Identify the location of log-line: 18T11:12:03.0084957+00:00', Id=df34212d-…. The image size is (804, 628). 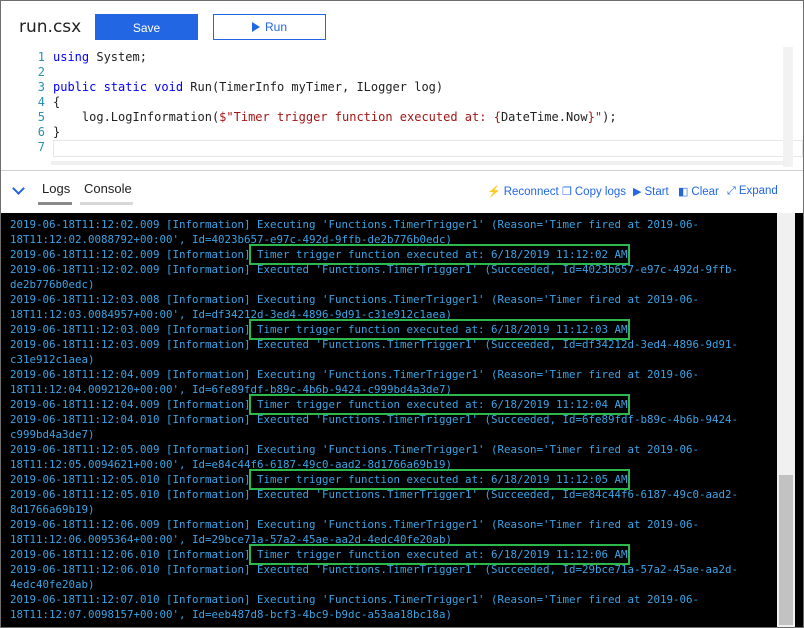
(231, 314).